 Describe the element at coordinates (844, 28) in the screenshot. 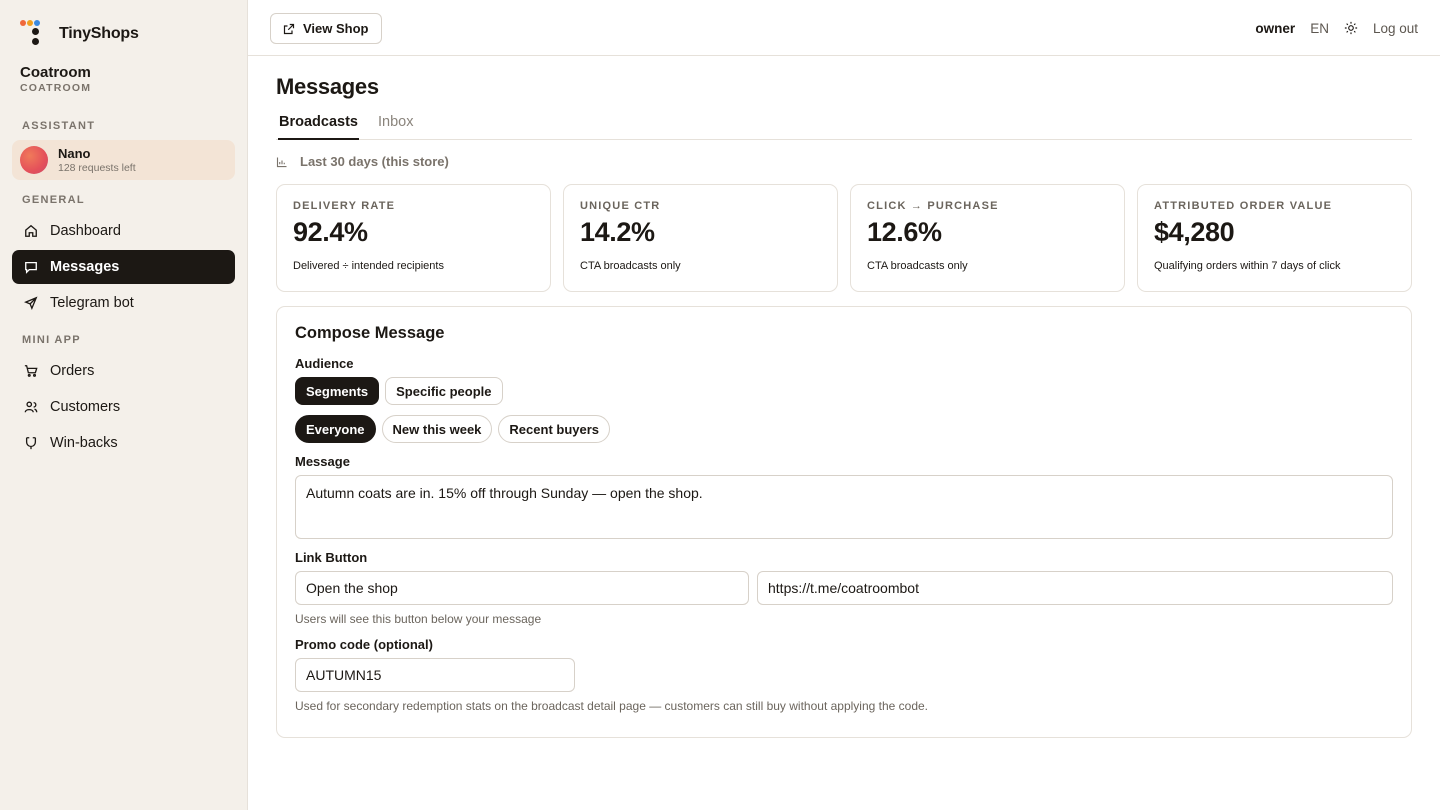

I see `topbar: View Shop owner EN Log out` at that location.